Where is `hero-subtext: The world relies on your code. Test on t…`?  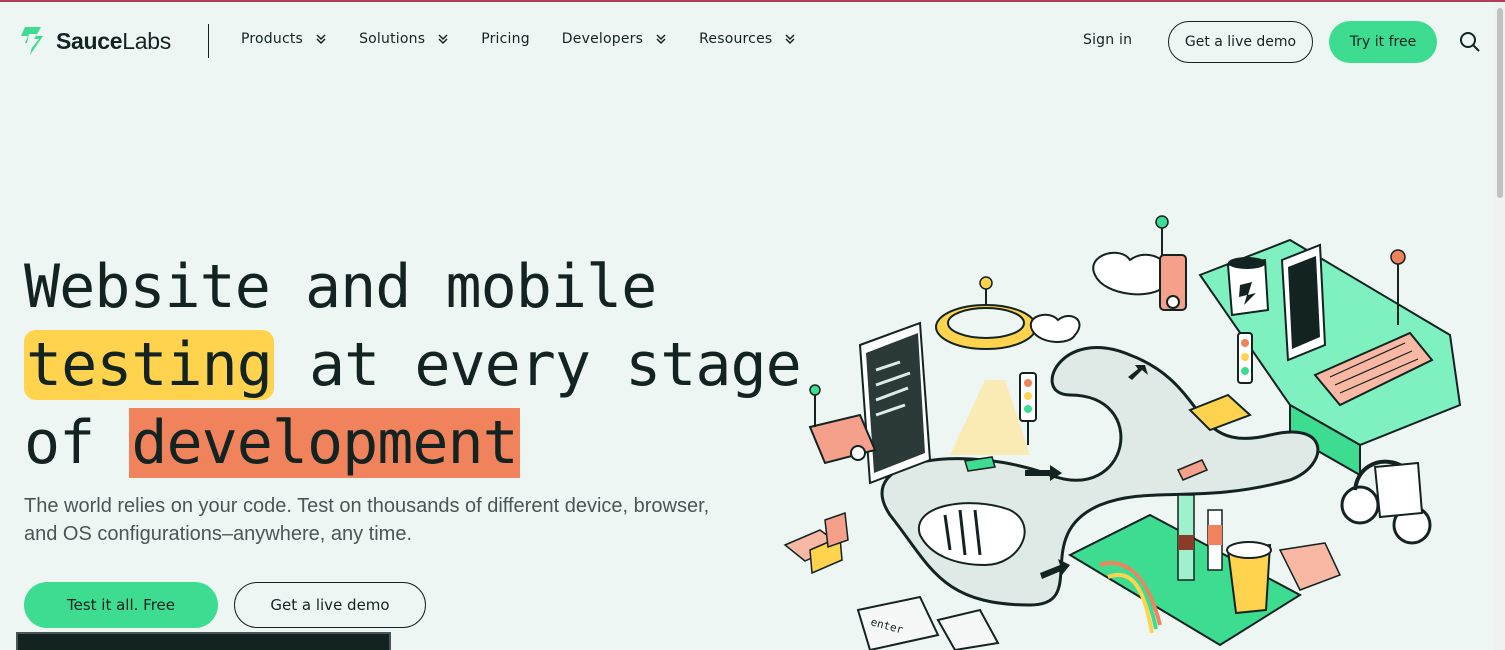 hero-subtext: The world relies on your code. Test on t… is located at coordinates (367, 520).